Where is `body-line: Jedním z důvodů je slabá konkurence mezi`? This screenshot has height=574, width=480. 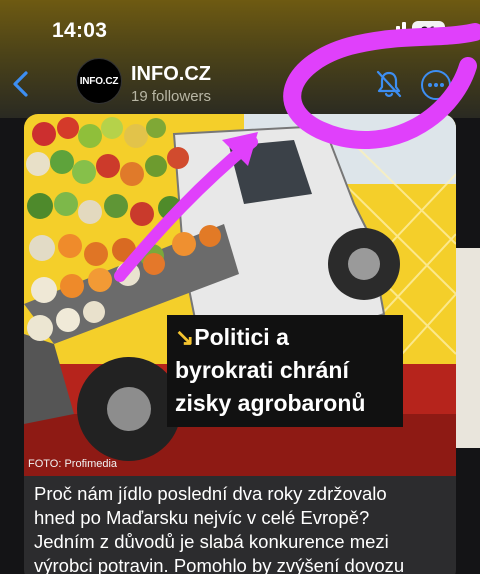
body-line: Jedním z důvodů je slabá konkurence mezi is located at coordinates (211, 541).